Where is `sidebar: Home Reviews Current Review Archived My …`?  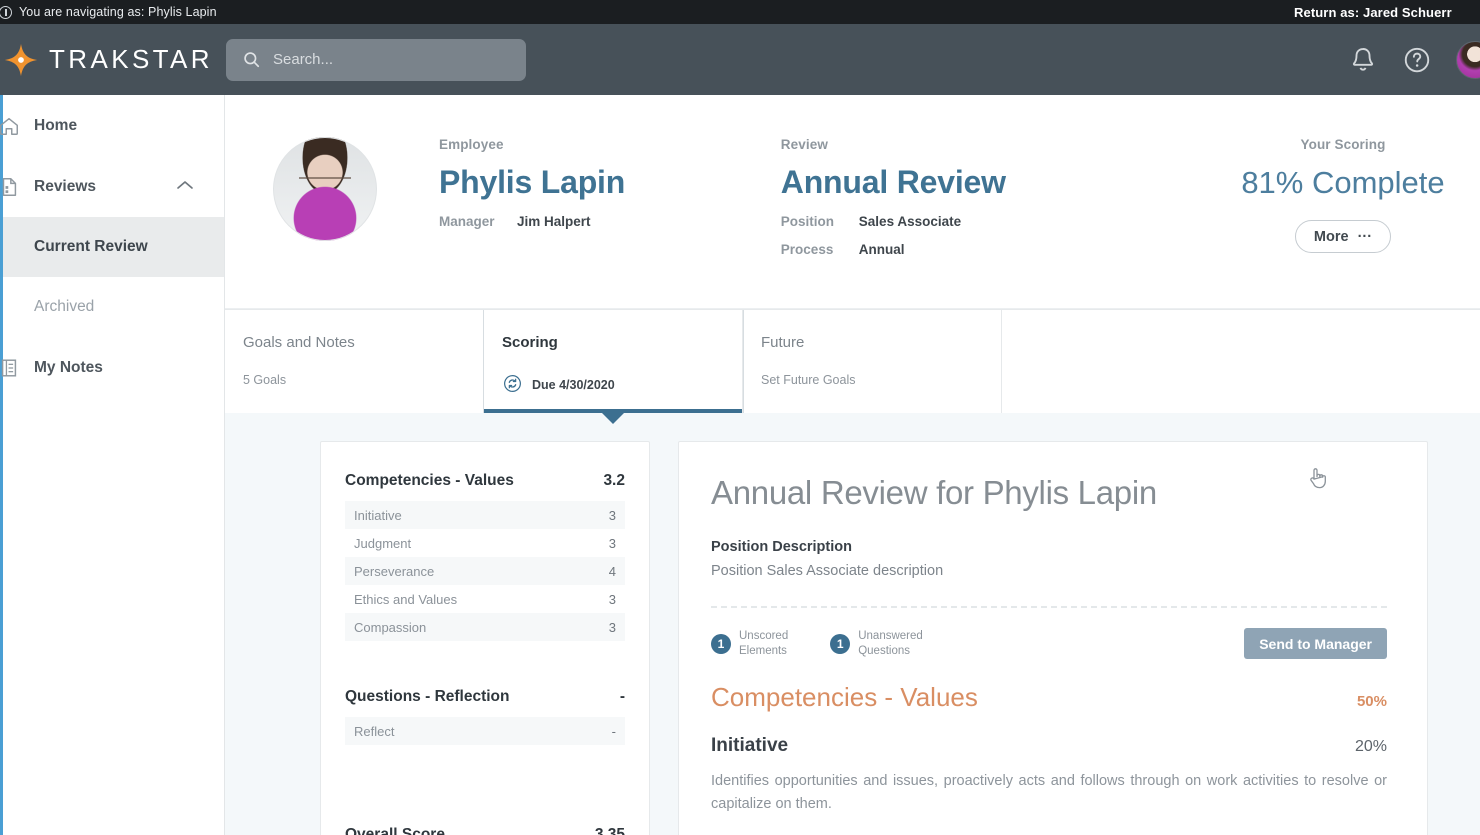 sidebar: Home Reviews Current Review Archived My … is located at coordinates (112, 465).